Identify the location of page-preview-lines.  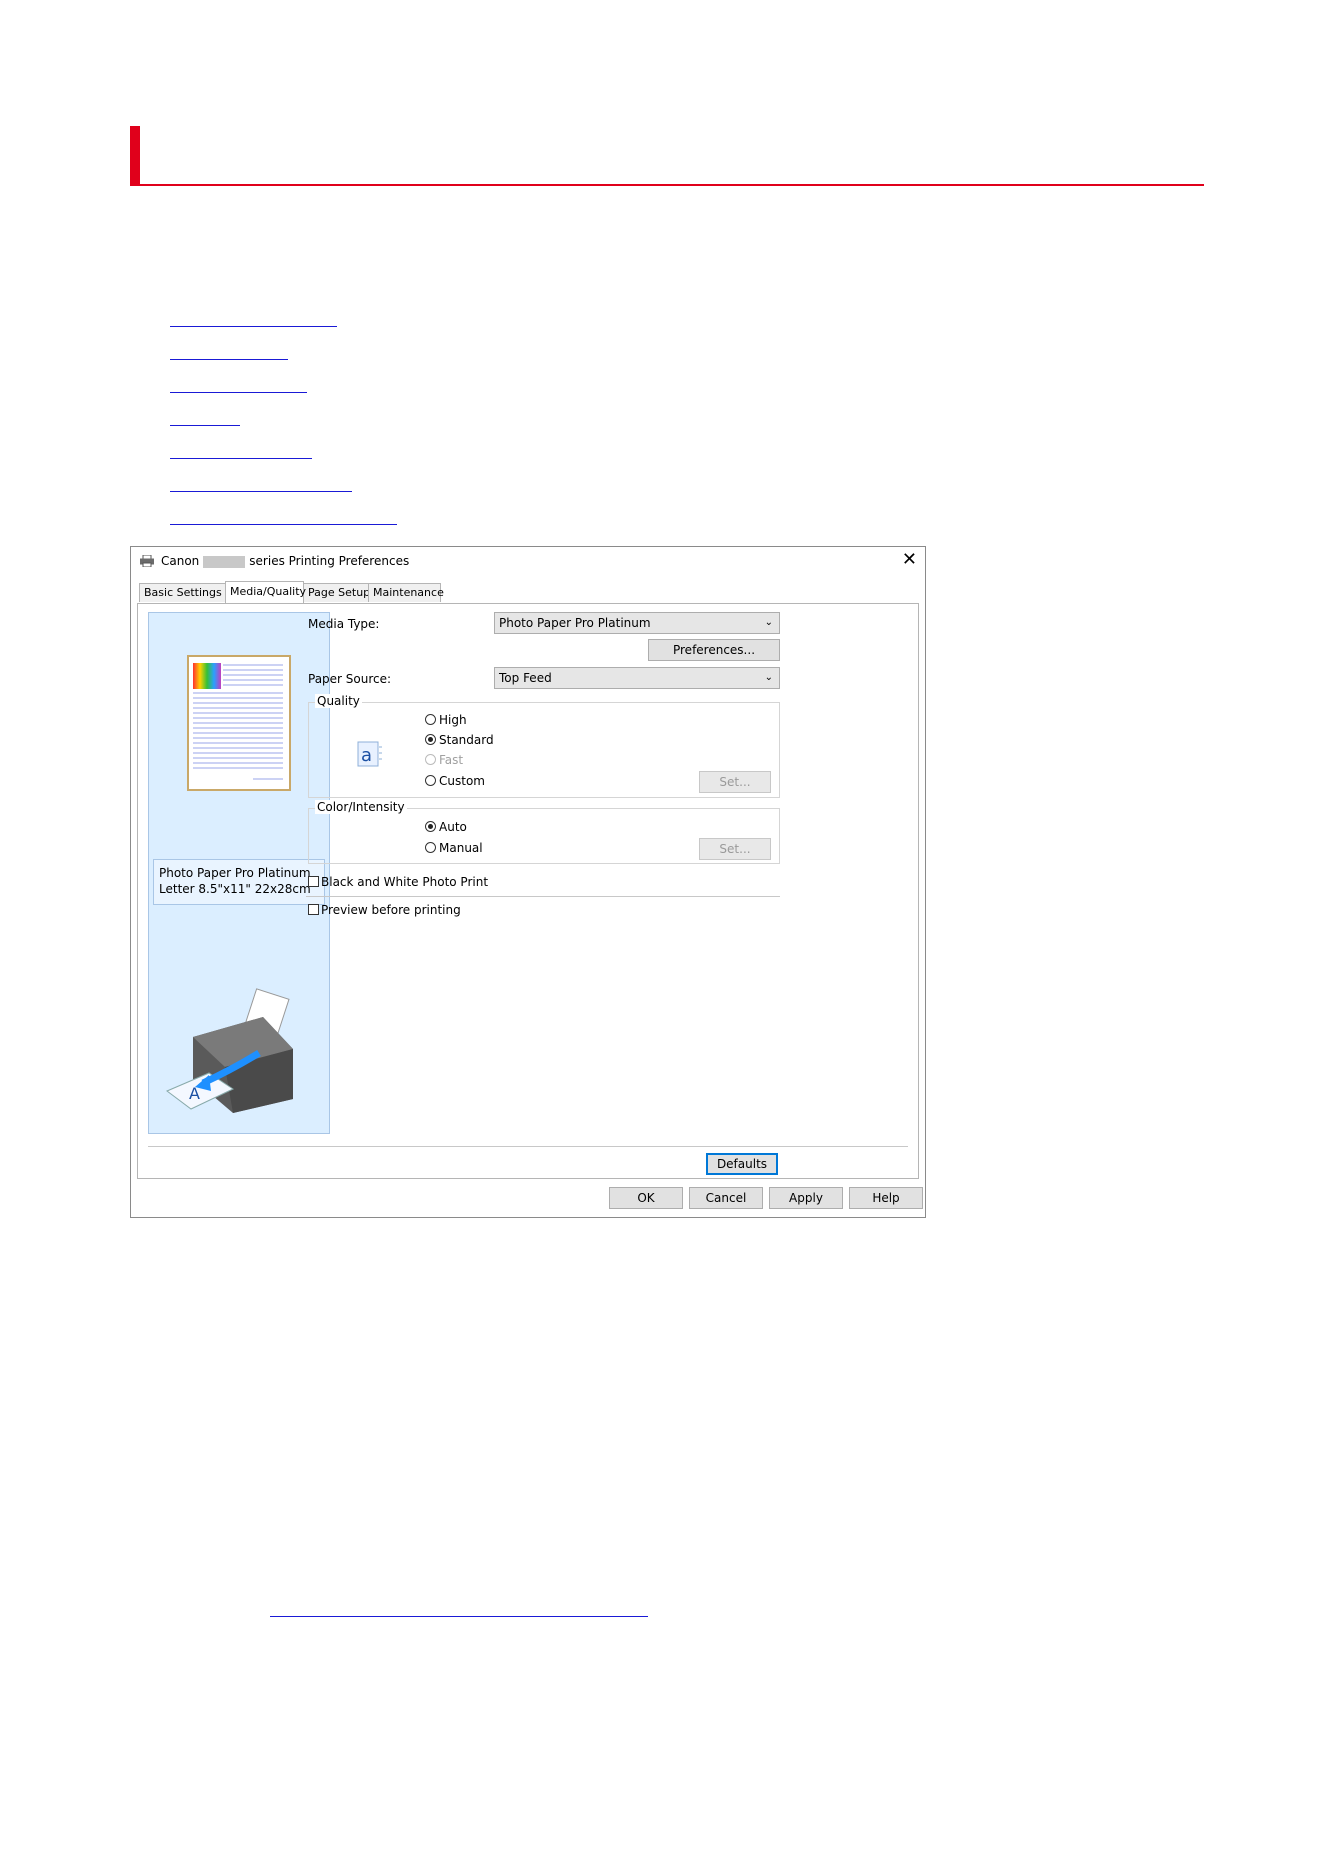
(238, 721).